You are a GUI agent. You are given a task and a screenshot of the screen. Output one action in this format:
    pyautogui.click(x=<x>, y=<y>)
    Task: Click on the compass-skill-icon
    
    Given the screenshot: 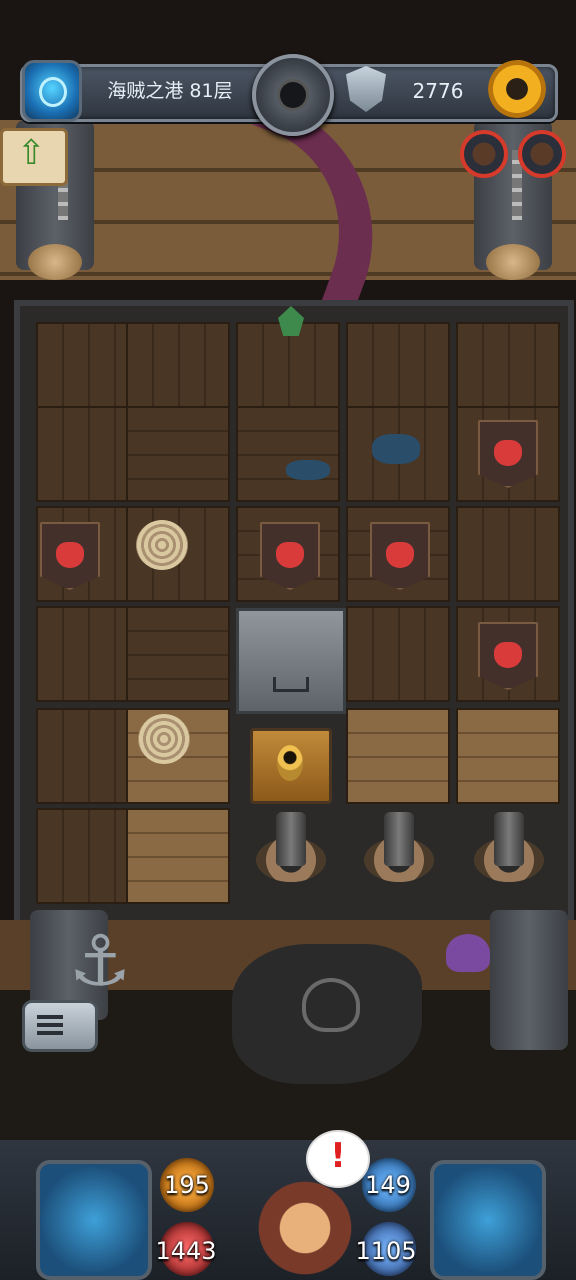 What is the action you would take?
    pyautogui.click(x=94, y=1220)
    